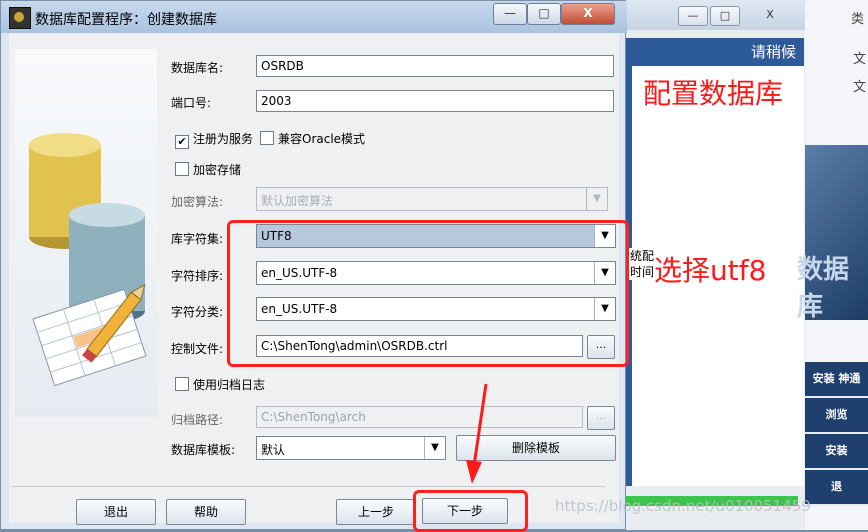  What do you see at coordinates (836, 488) in the screenshot?
I see `right-item-exit: 退` at bounding box center [836, 488].